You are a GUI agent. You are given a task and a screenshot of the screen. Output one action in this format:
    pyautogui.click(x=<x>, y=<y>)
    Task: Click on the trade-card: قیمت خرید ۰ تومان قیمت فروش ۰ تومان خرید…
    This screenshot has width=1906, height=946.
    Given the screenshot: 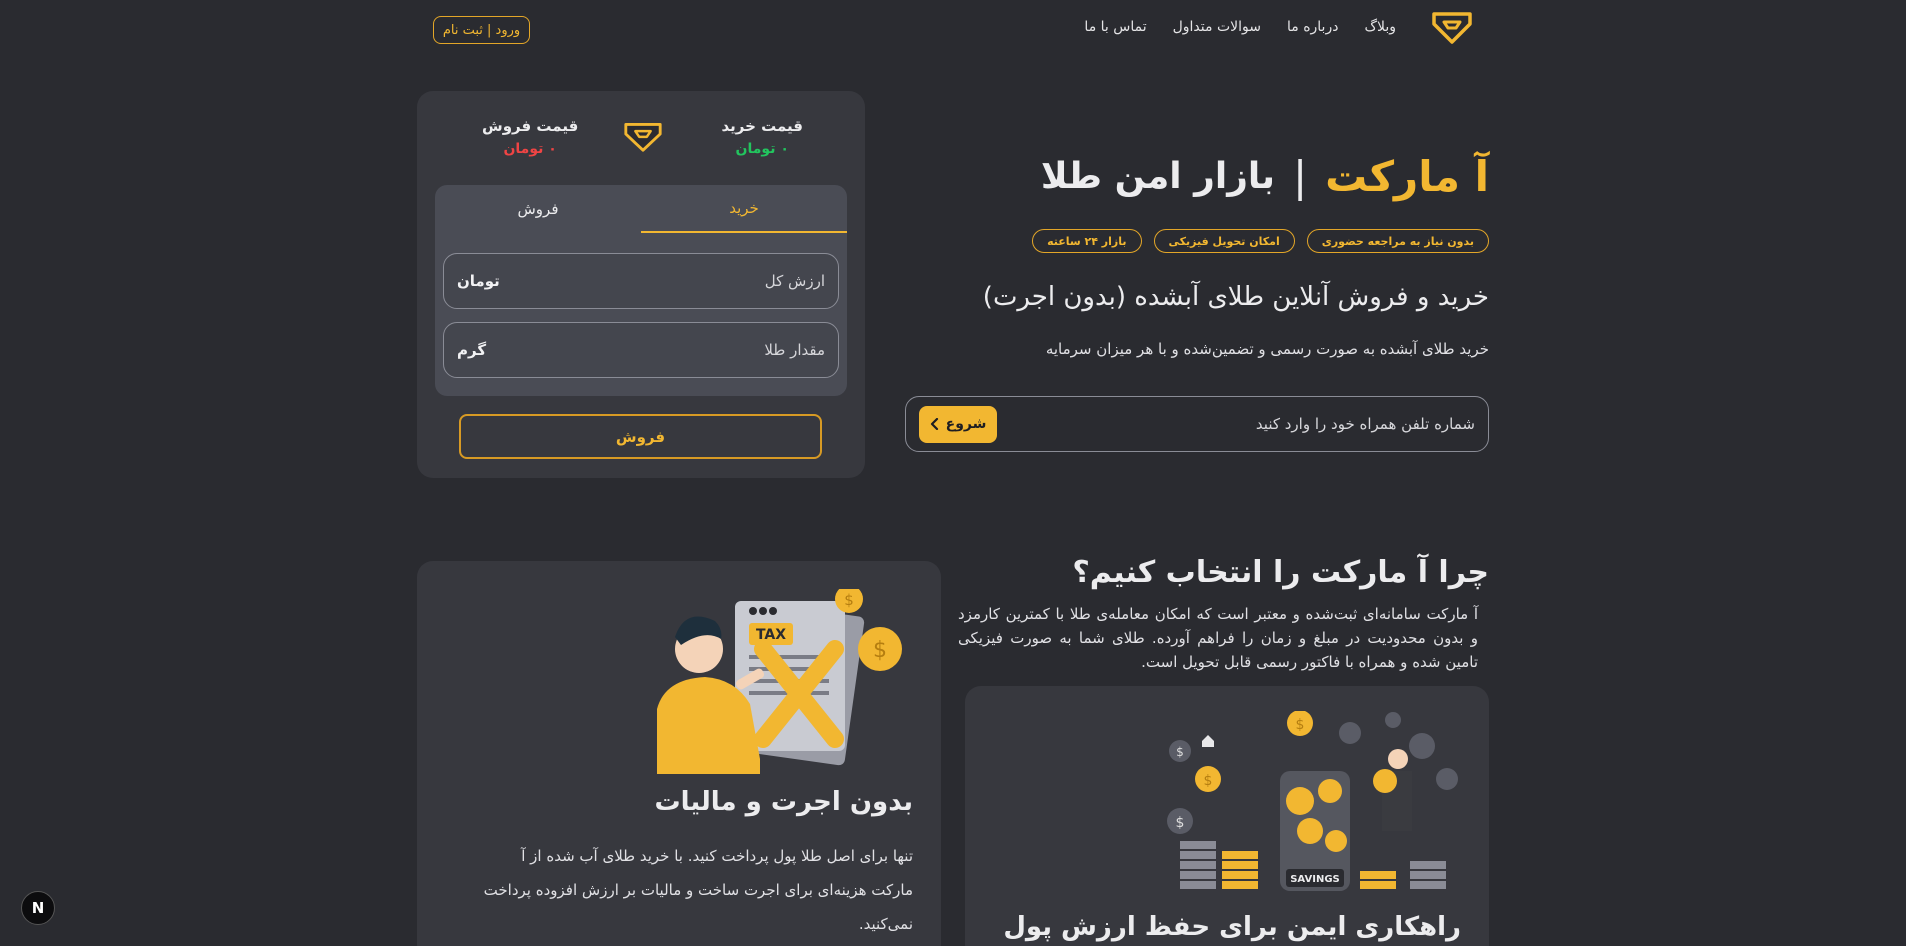 What is the action you would take?
    pyautogui.click(x=641, y=284)
    